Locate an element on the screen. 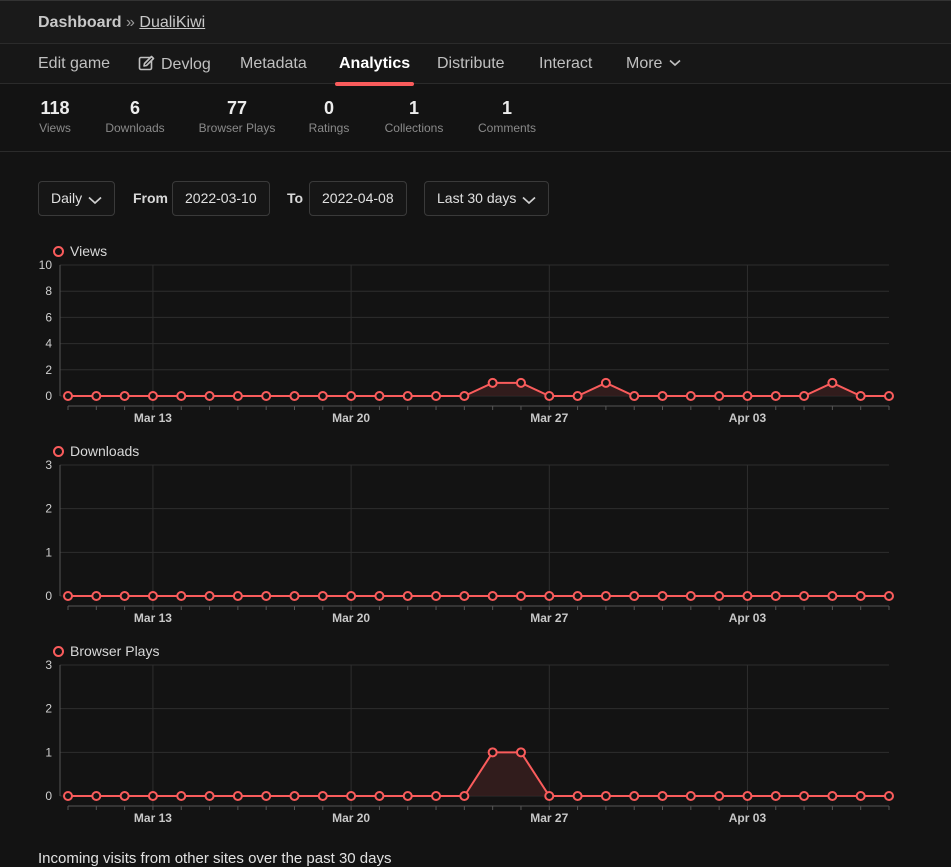  tab-more: More is located at coordinates (656, 64).